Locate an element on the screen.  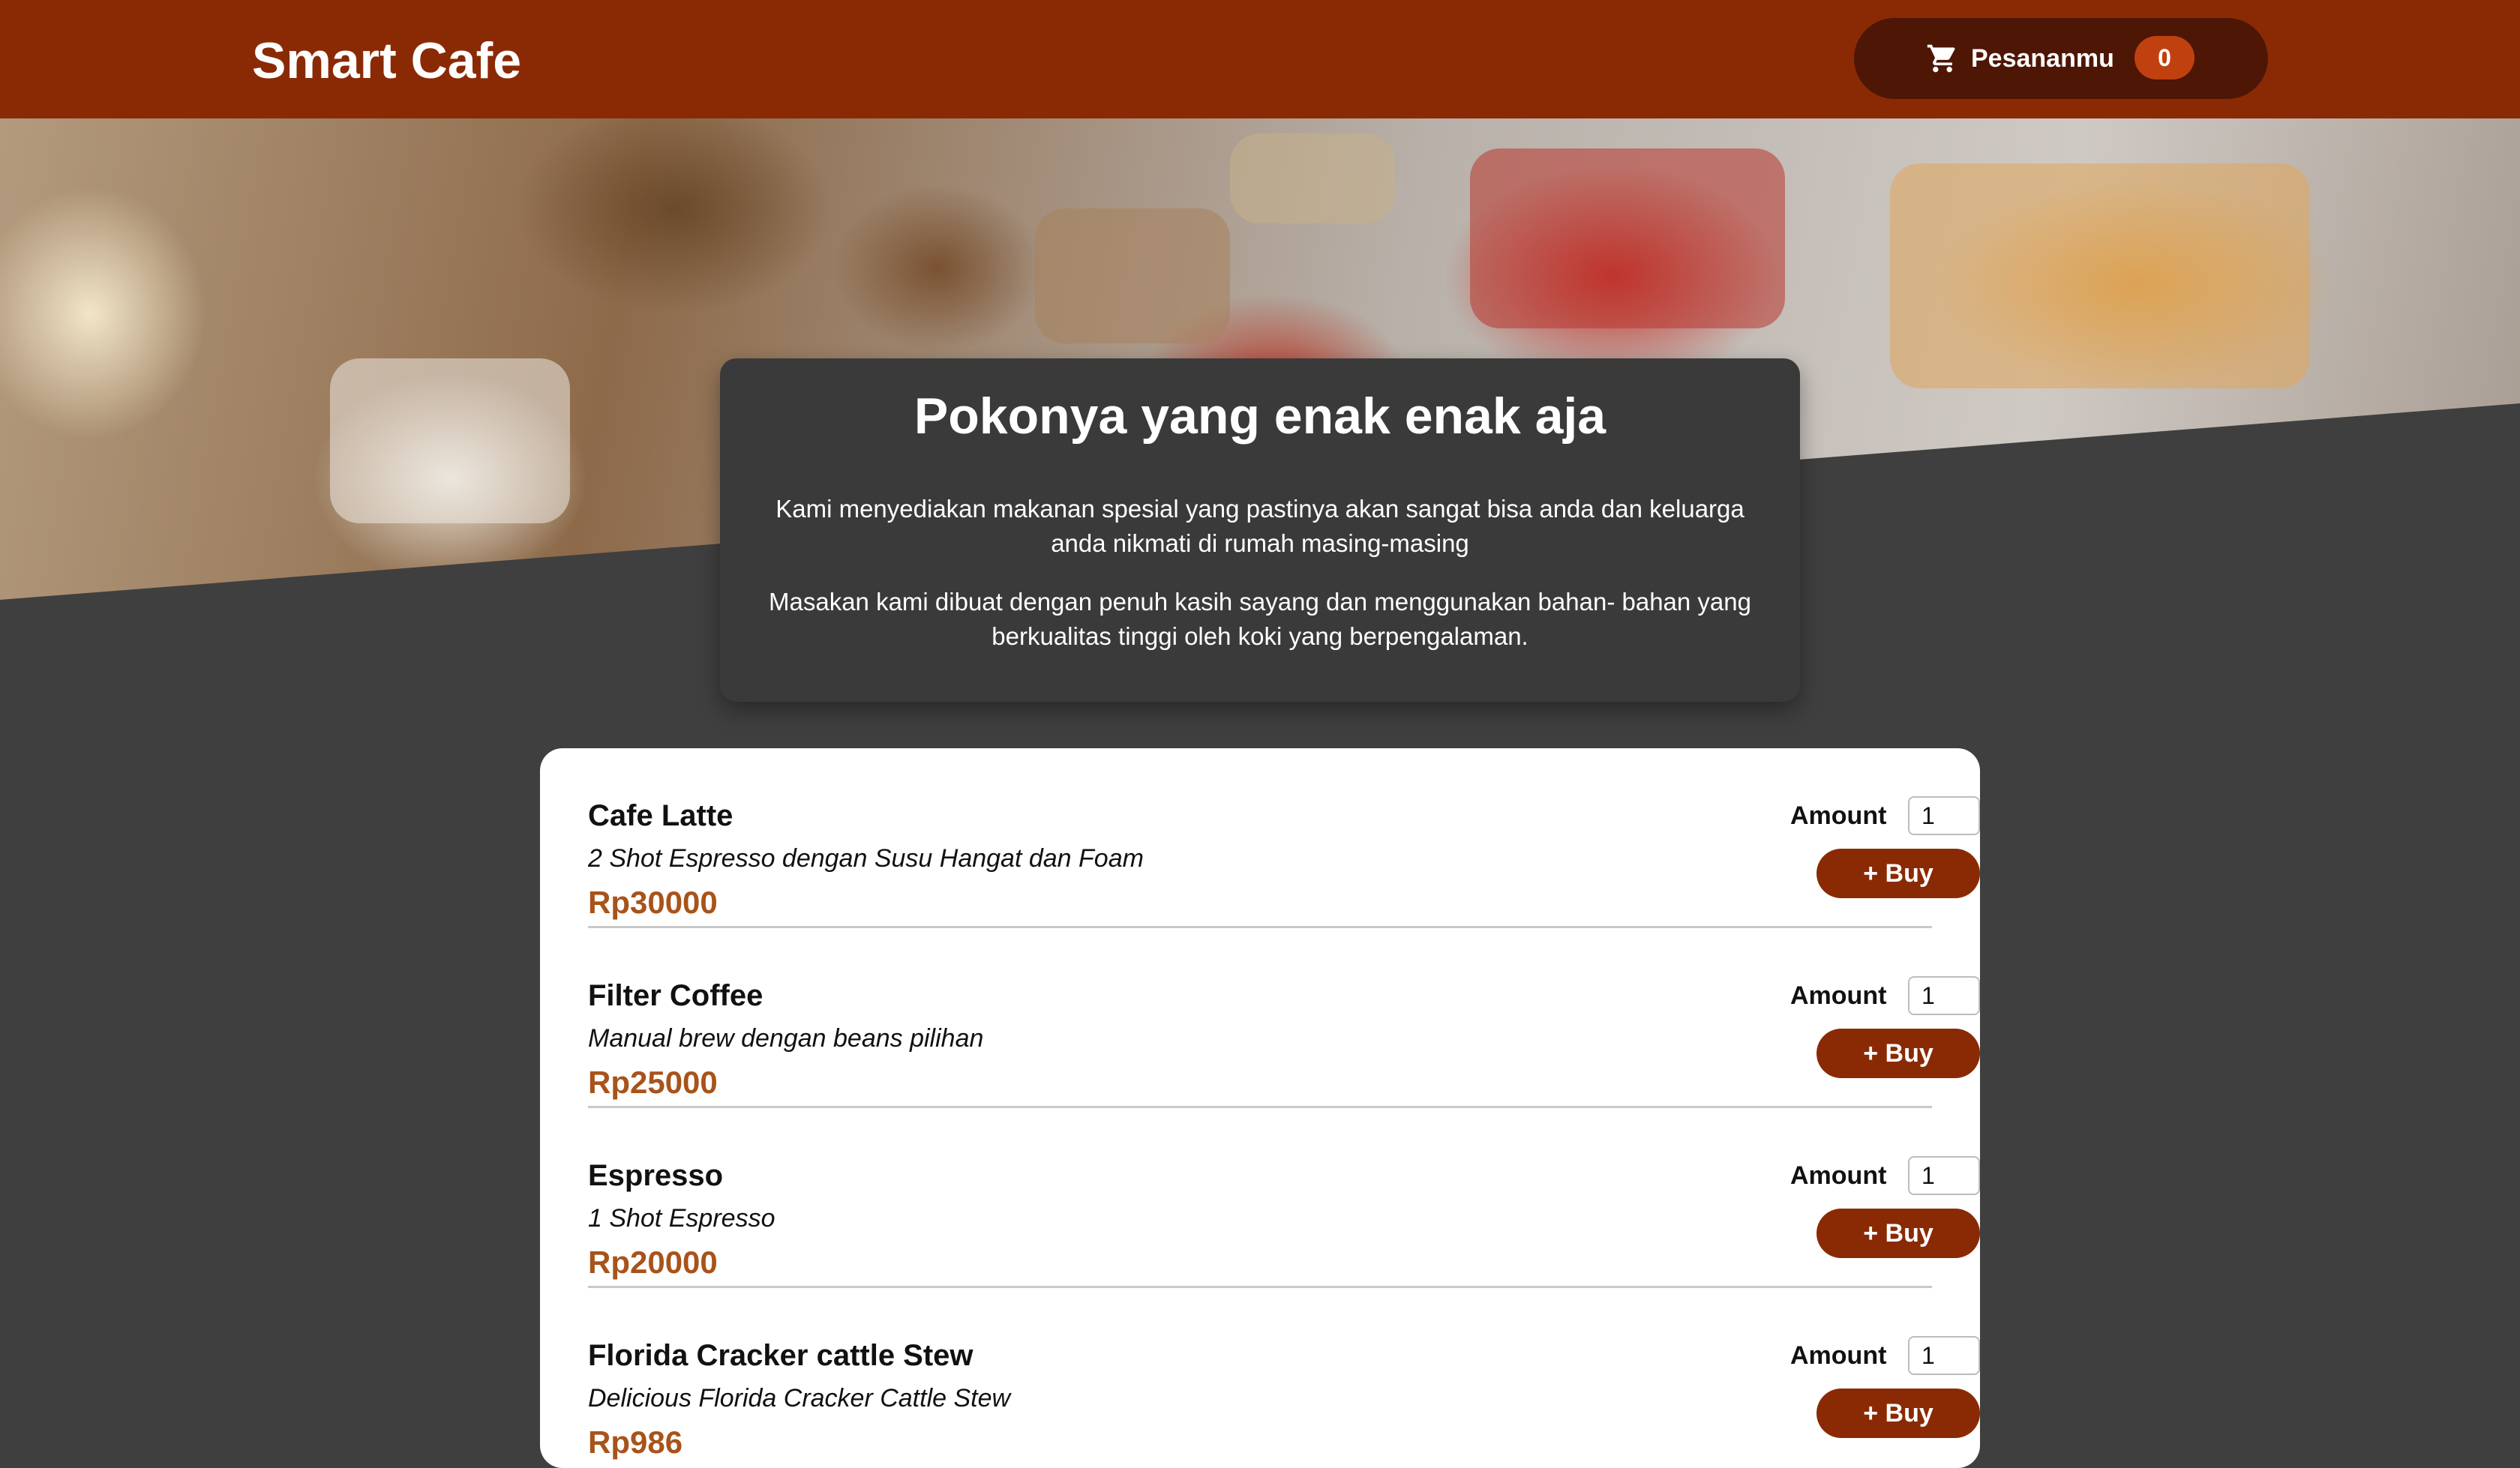
item-name: Filter Coffee is located at coordinates (676, 996).